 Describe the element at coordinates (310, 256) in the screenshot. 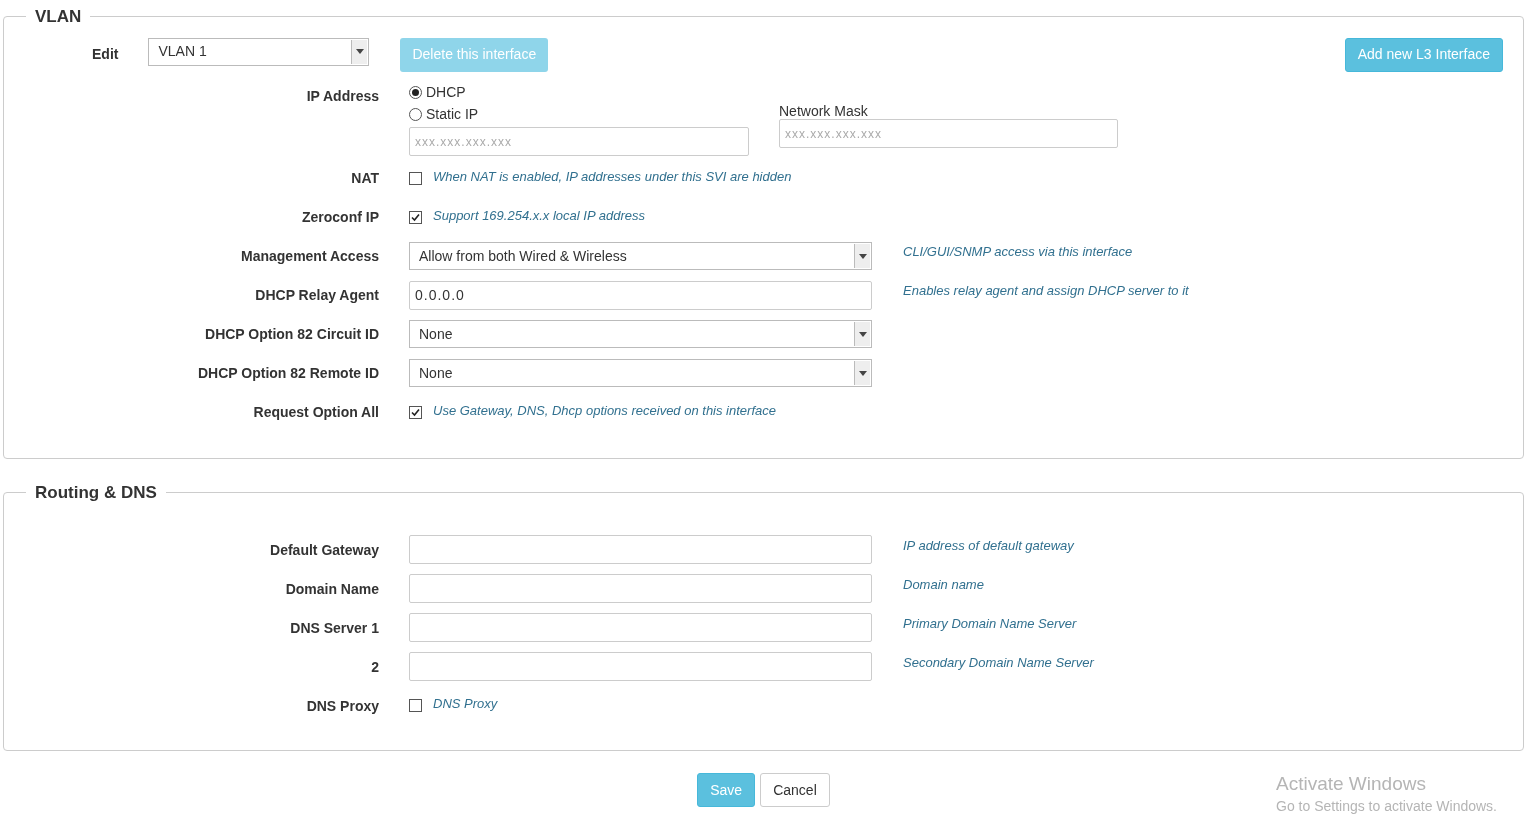

I see `field-label: Management Access` at that location.